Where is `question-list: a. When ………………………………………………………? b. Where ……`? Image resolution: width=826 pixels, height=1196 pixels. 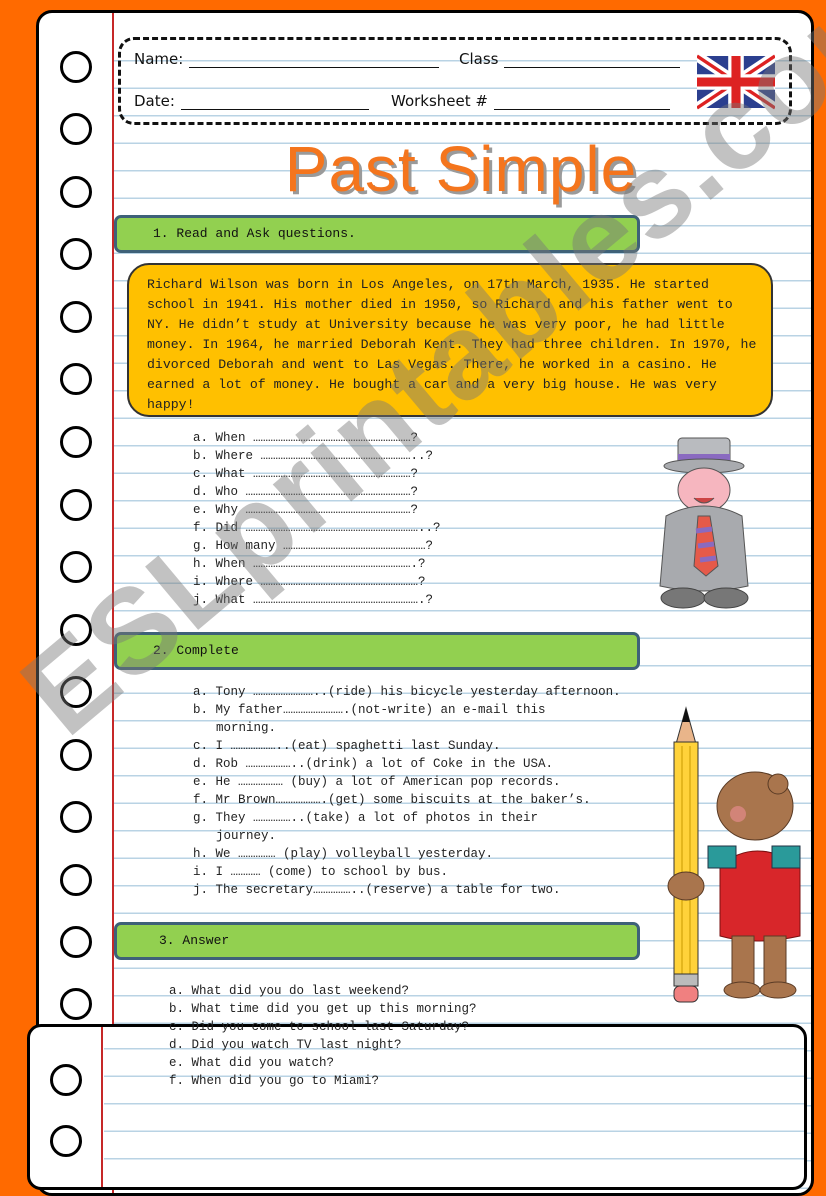 question-list: a. When ………………………………………………………? b. Where …… is located at coordinates (317, 519).